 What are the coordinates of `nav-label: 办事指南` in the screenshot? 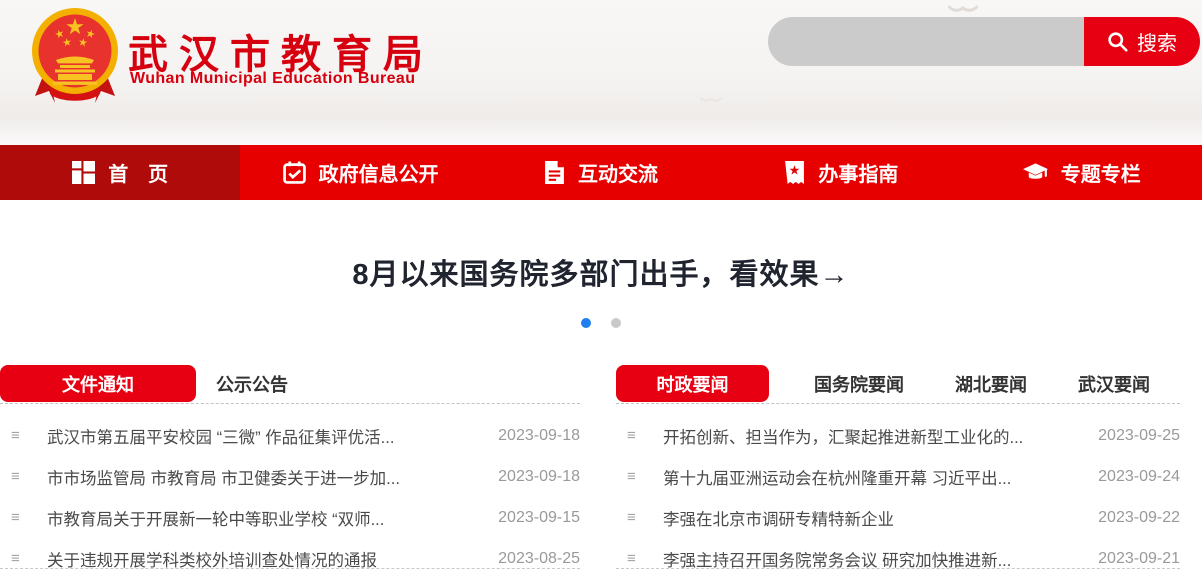 It's located at (858, 175).